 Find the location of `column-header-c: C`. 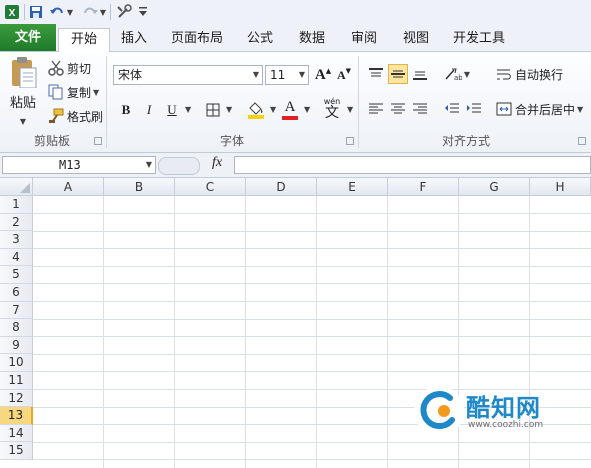

column-header-c: C is located at coordinates (210, 187).